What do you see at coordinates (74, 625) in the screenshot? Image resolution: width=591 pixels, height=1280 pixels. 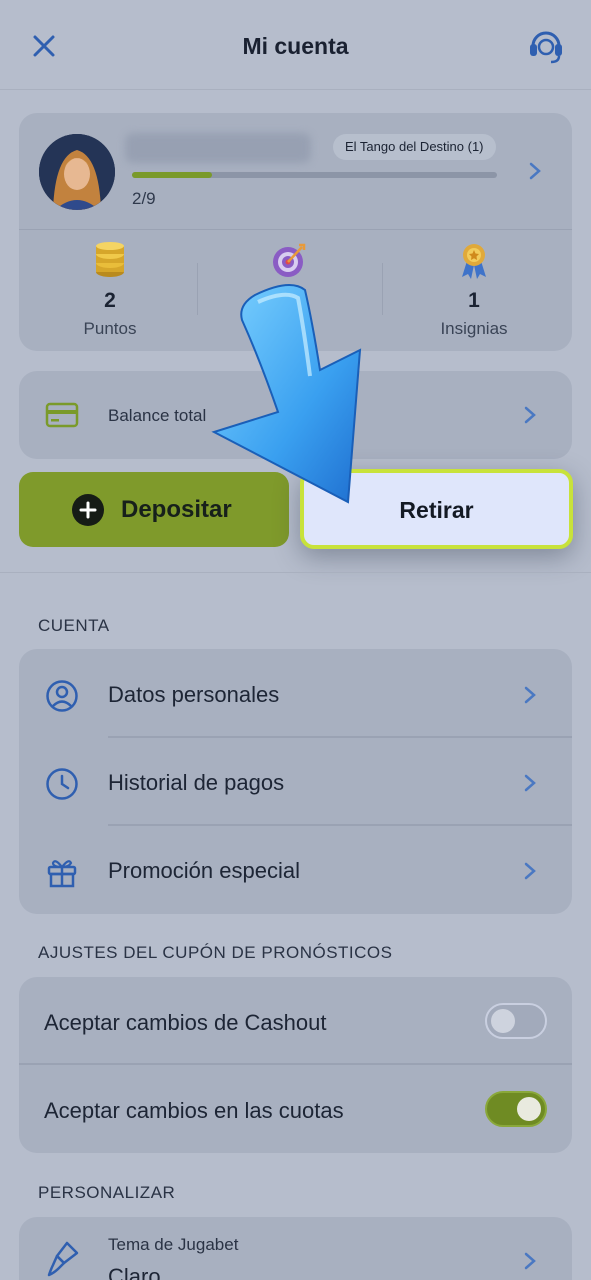 I see `section-title-account: CUENTA` at bounding box center [74, 625].